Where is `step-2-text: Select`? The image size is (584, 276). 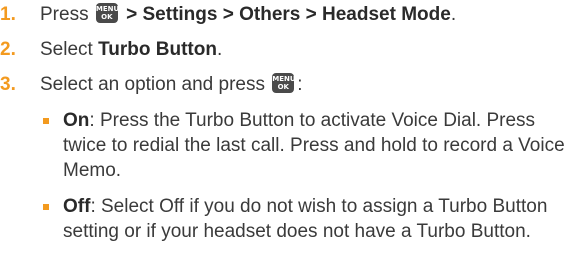 step-2-text: Select is located at coordinates (69, 49).